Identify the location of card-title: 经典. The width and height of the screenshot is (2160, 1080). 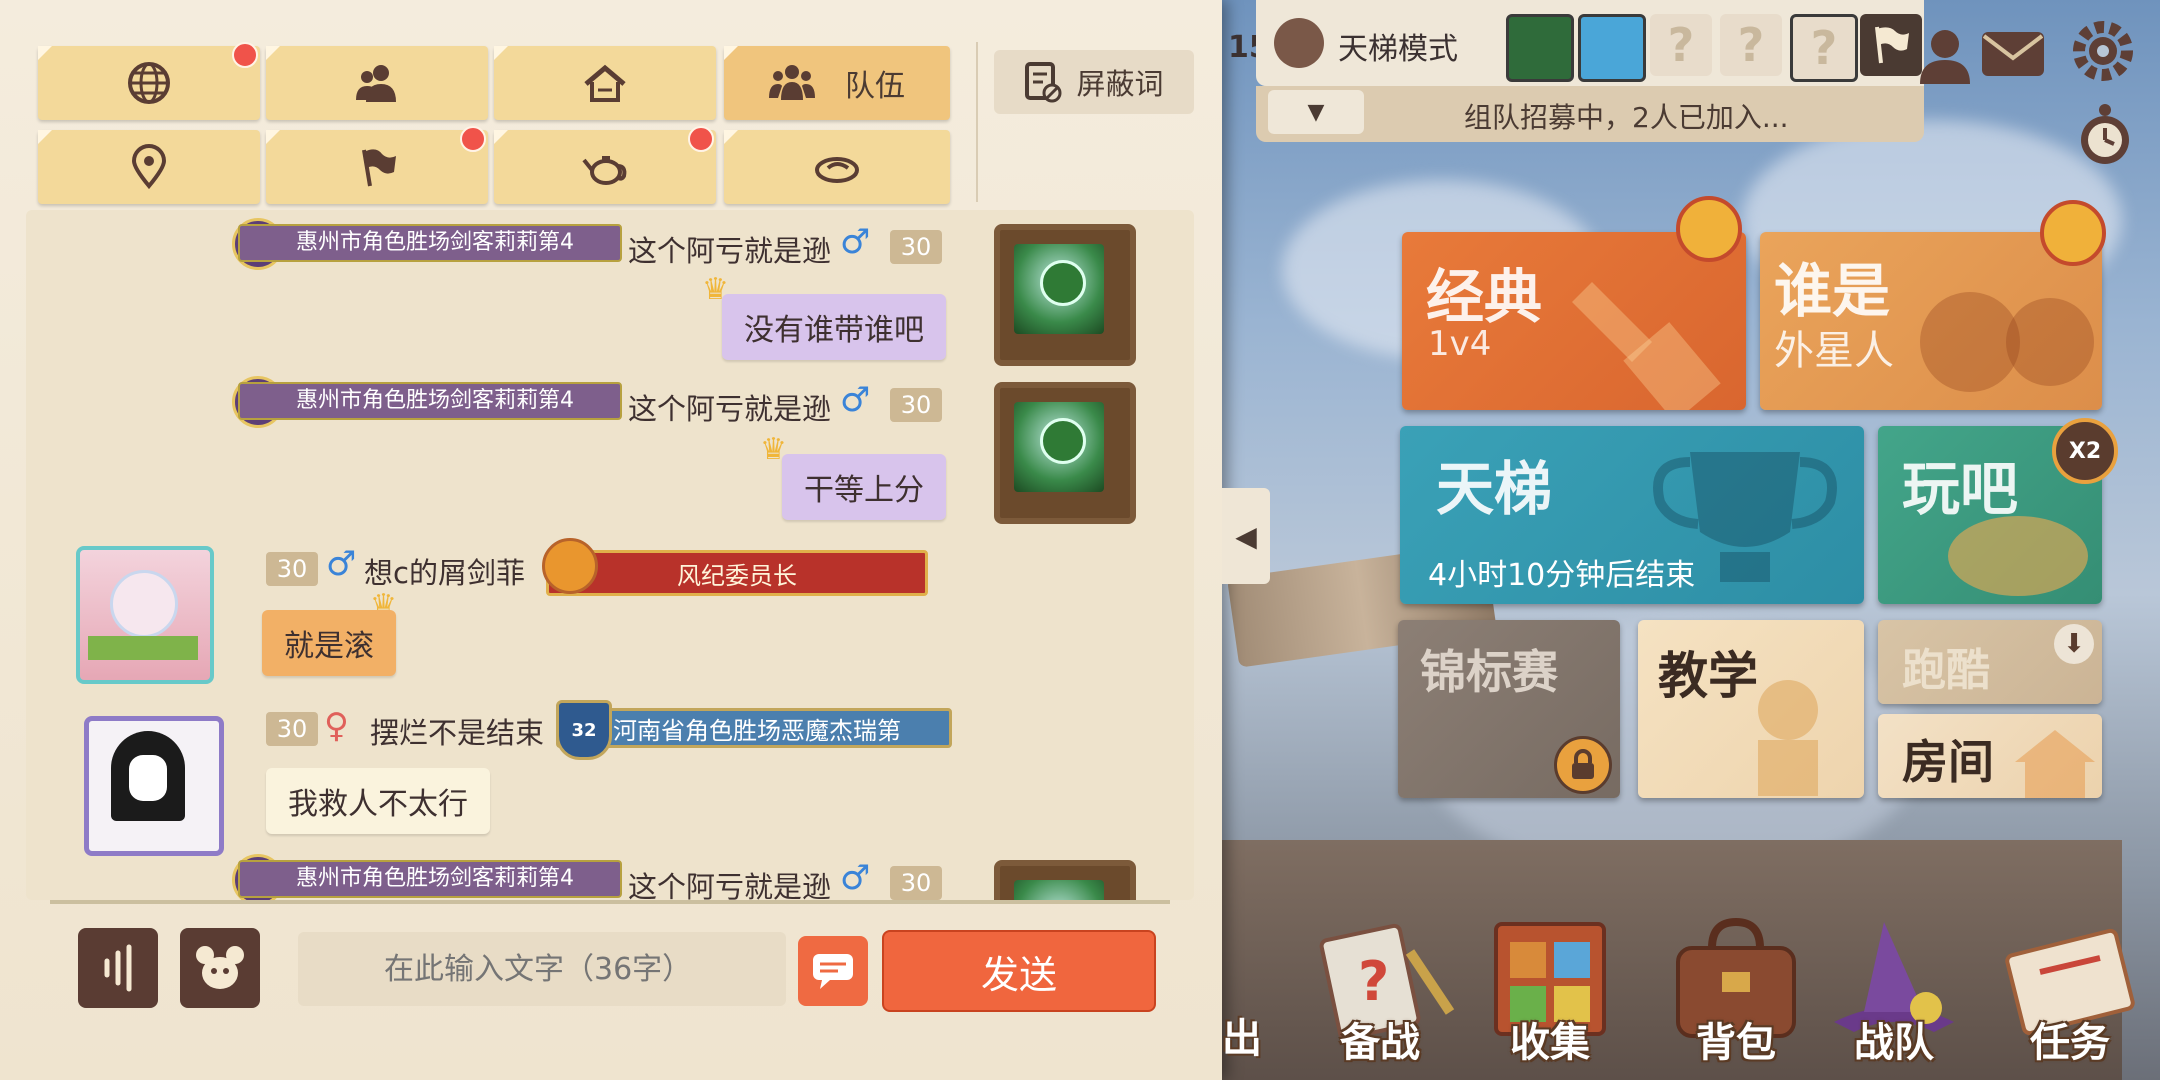
(1484, 297).